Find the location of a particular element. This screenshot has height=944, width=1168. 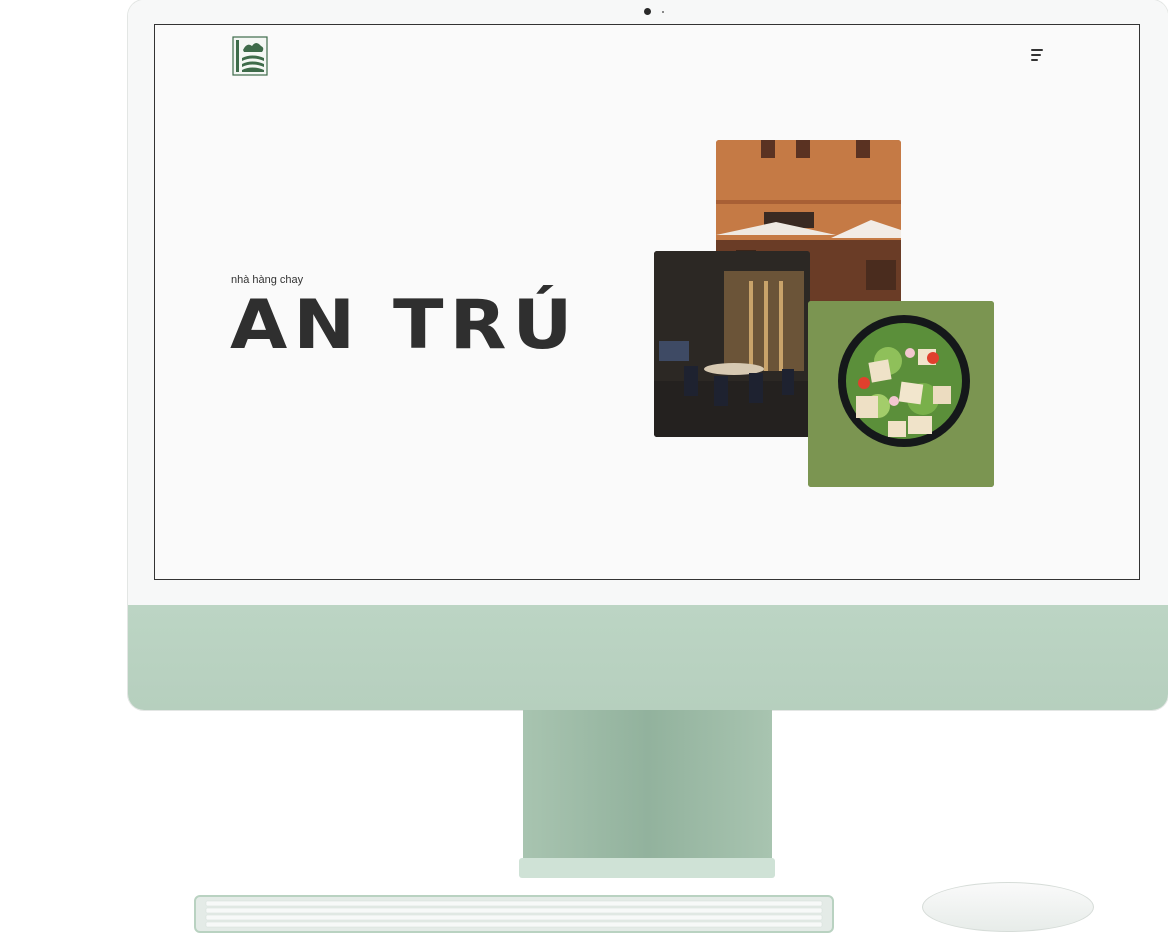

monitor-stand-base is located at coordinates (647, 868).